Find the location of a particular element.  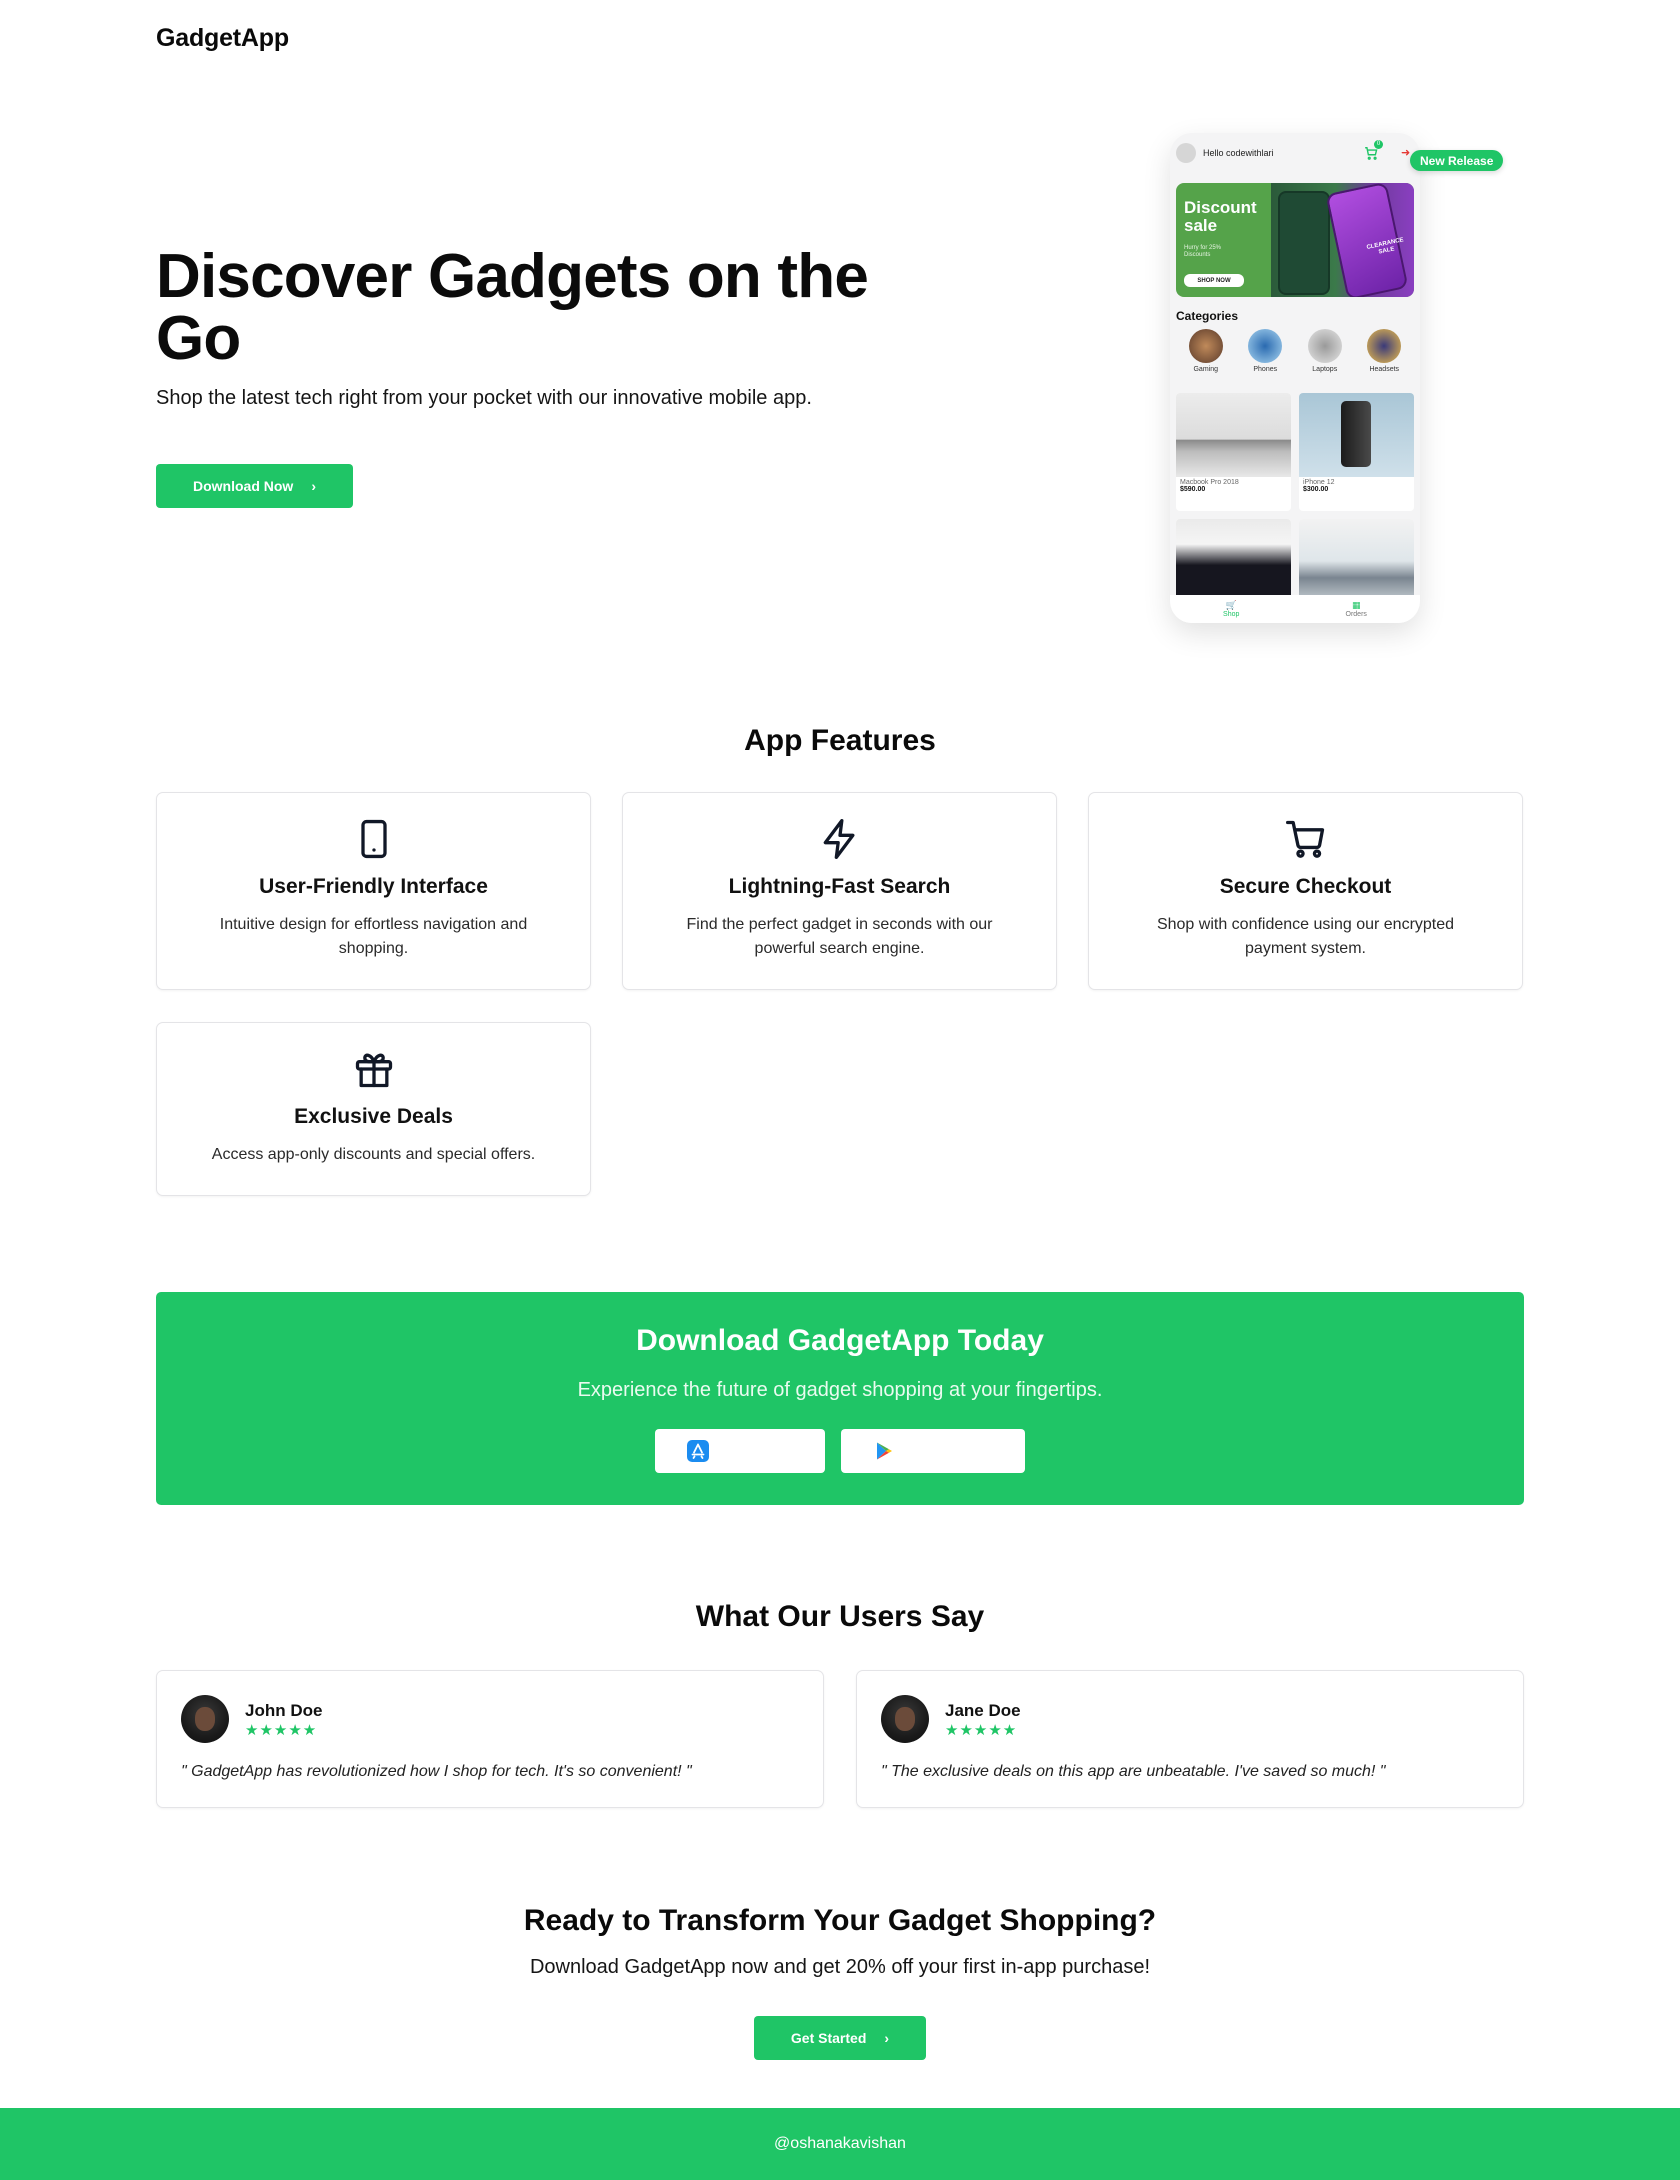

footer-text: @oshanakavishan is located at coordinates (840, 2144).